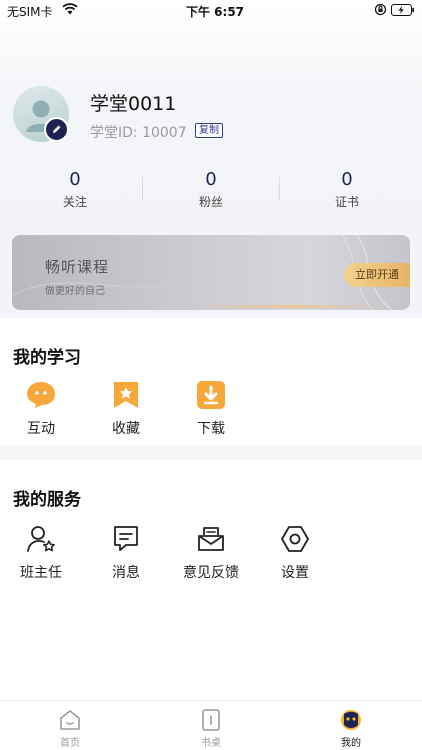 Image resolution: width=422 pixels, height=750 pixels. Describe the element at coordinates (403, 11) in the screenshot. I see `battery-charging-icon` at that location.